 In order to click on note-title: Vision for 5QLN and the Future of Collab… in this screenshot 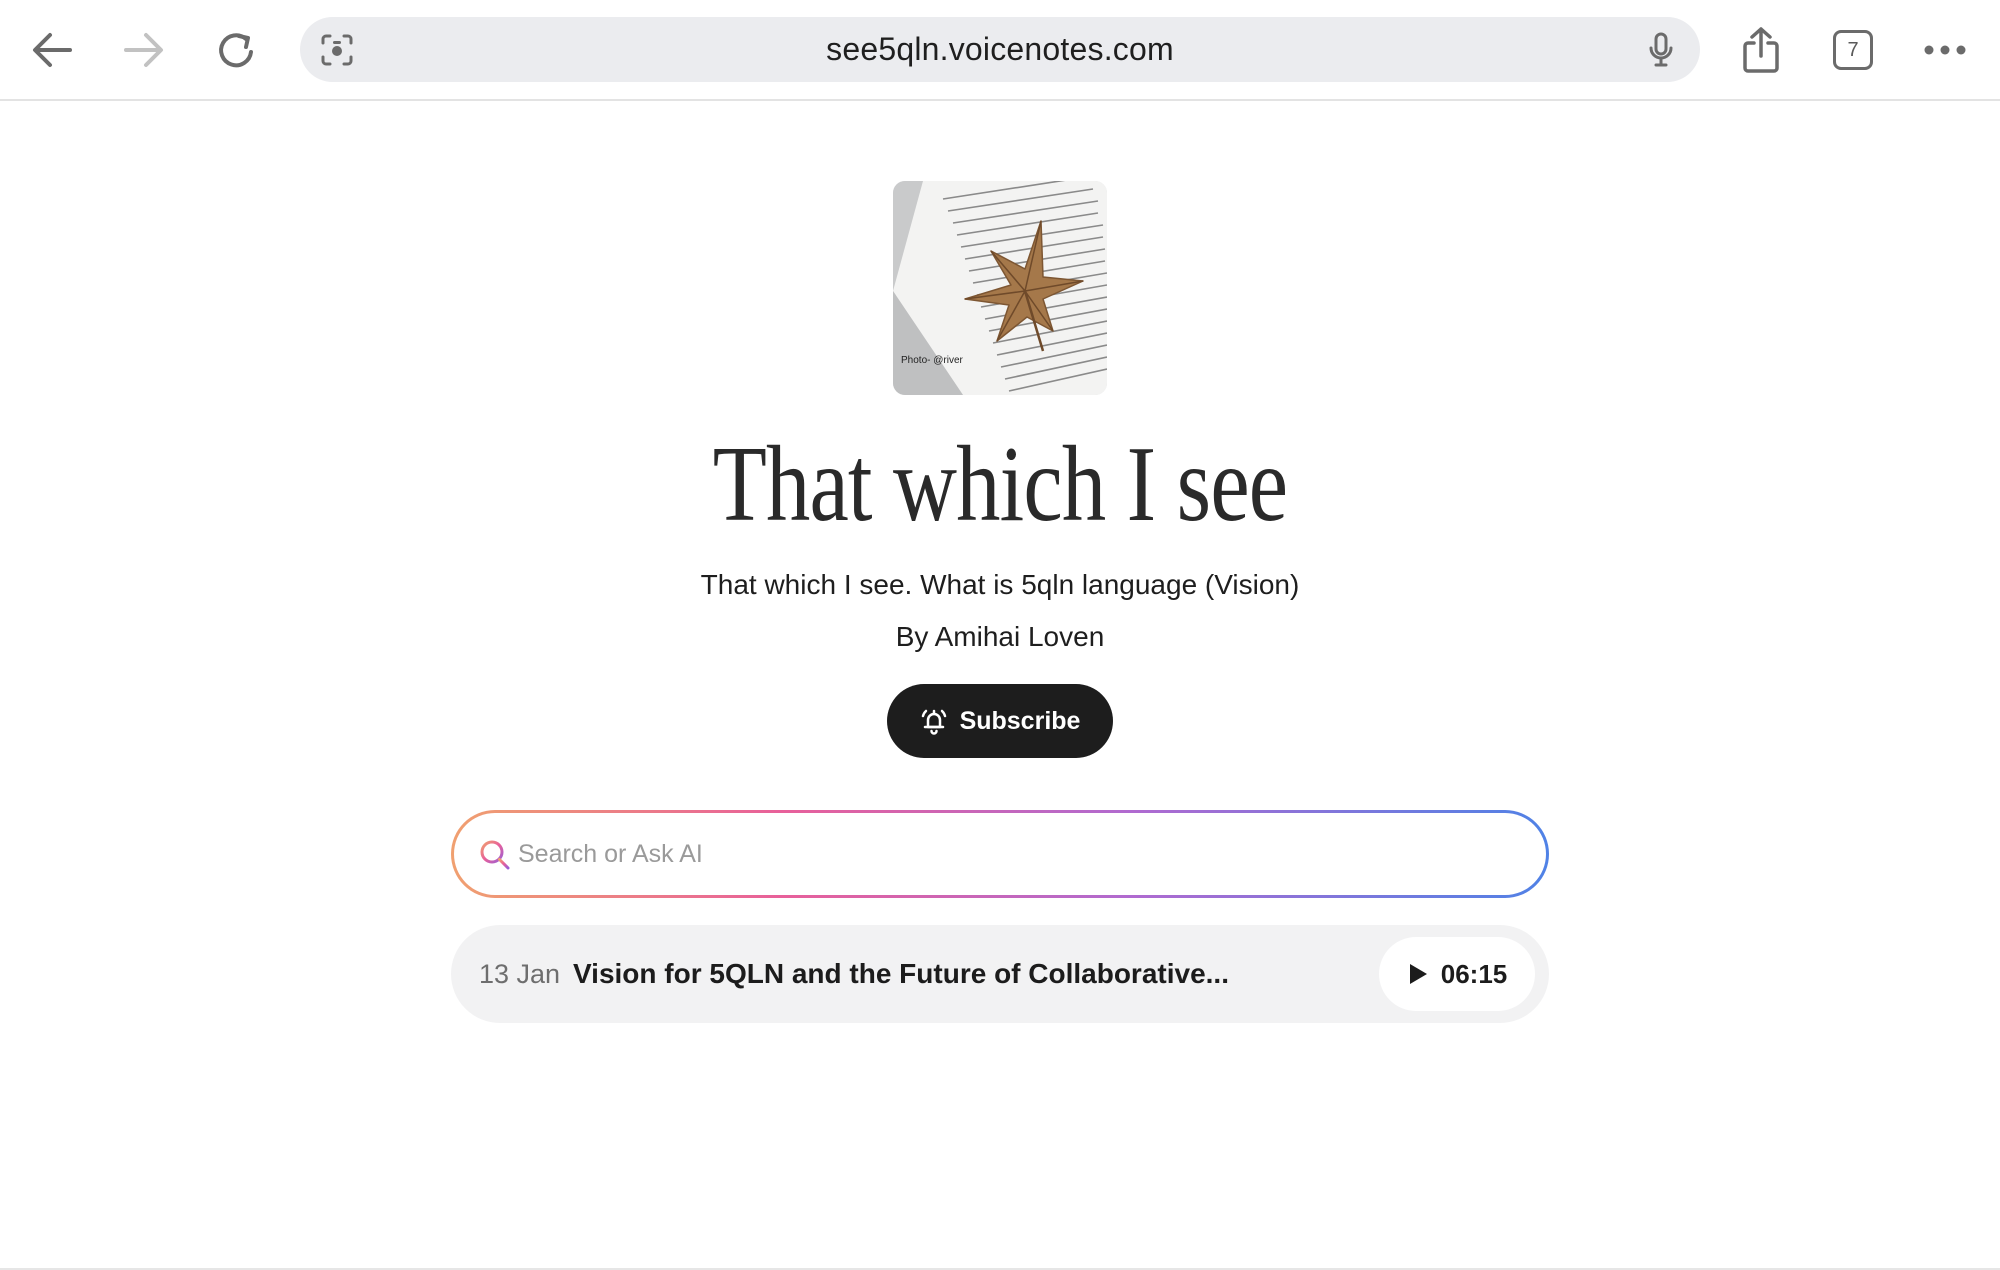, I will do `click(901, 974)`.